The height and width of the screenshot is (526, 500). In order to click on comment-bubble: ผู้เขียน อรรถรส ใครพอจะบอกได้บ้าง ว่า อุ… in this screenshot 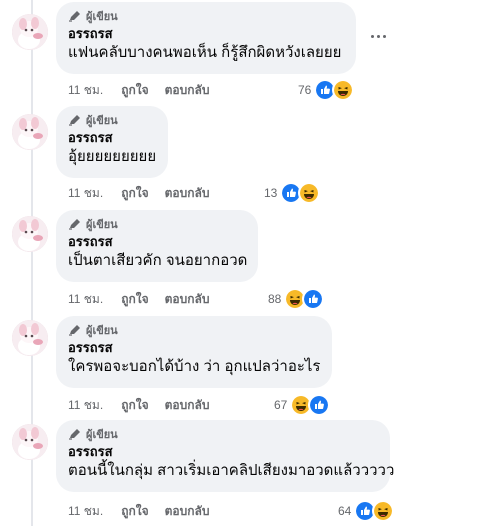, I will do `click(194, 352)`.